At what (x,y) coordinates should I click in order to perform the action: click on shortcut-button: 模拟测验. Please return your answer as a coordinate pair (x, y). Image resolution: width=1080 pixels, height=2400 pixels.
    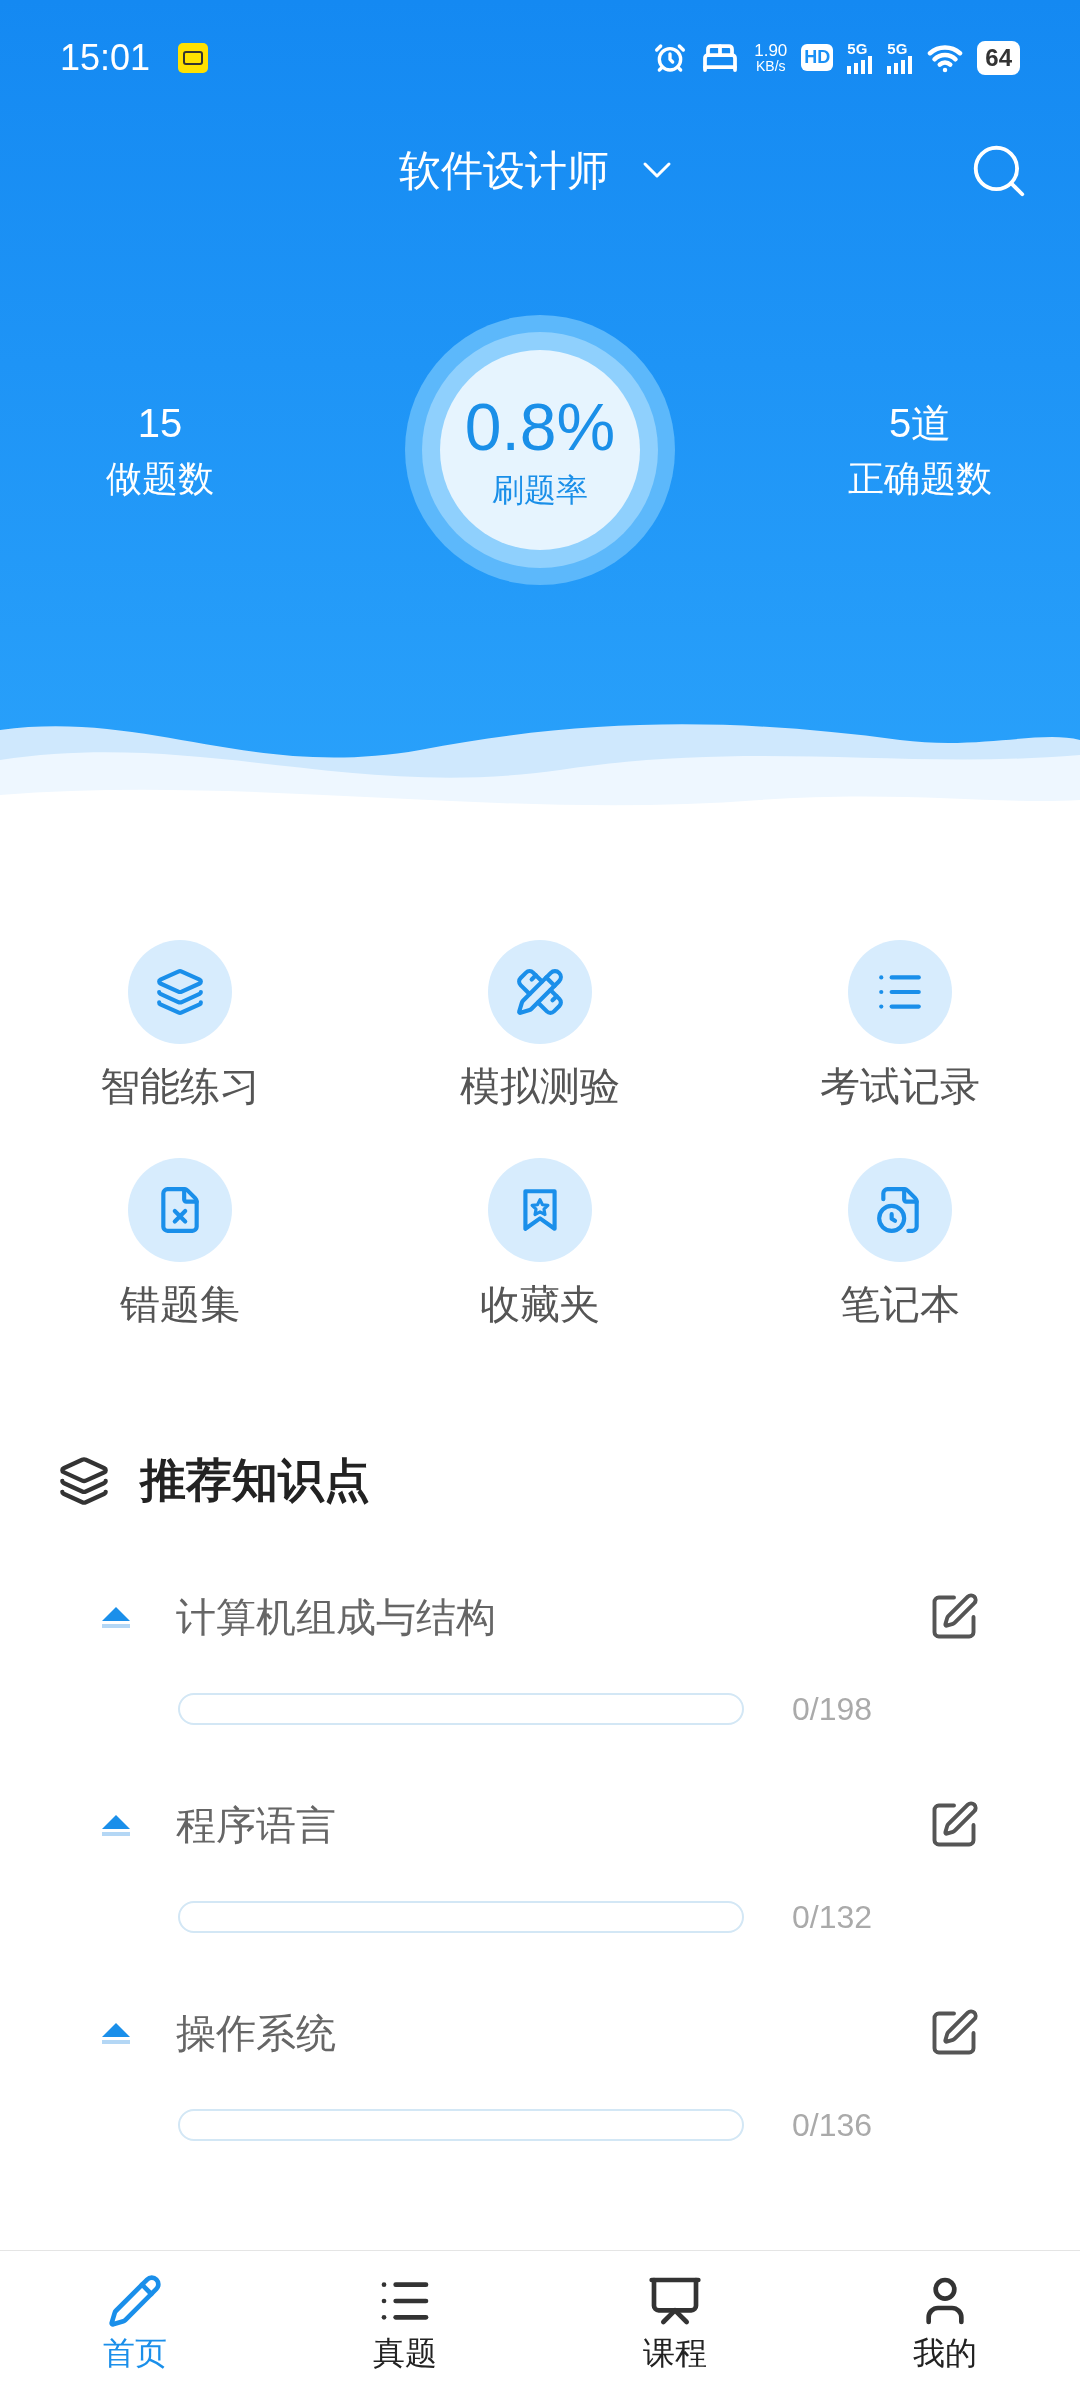
    Looking at the image, I should click on (540, 1023).